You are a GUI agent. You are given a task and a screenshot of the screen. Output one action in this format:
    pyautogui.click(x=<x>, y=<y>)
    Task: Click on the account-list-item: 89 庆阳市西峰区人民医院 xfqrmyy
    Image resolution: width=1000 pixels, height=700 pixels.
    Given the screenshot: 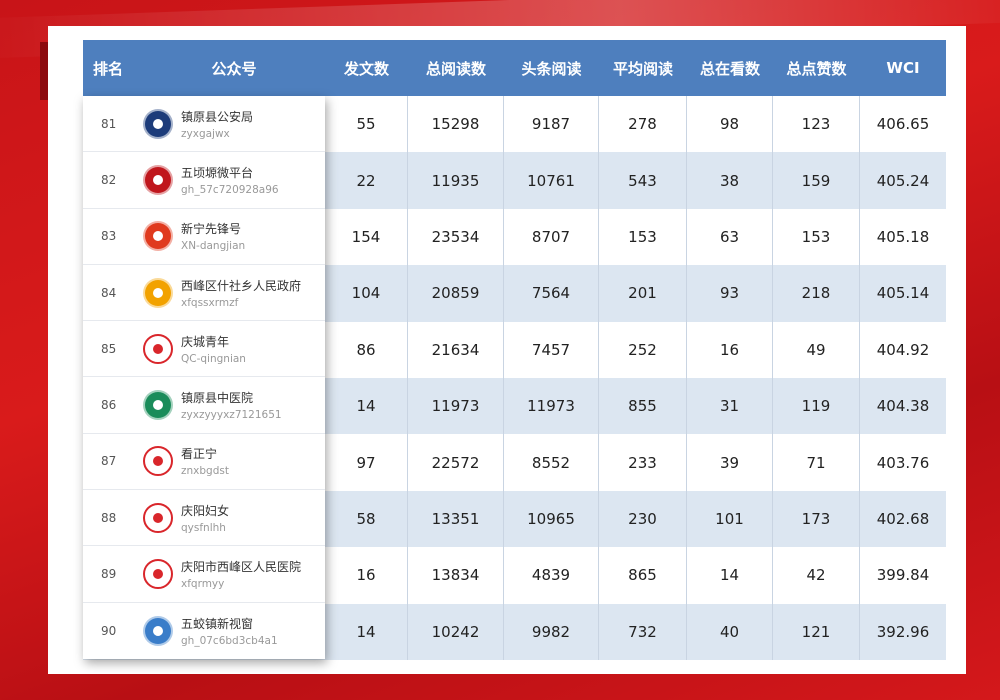 What is the action you would take?
    pyautogui.click(x=204, y=574)
    